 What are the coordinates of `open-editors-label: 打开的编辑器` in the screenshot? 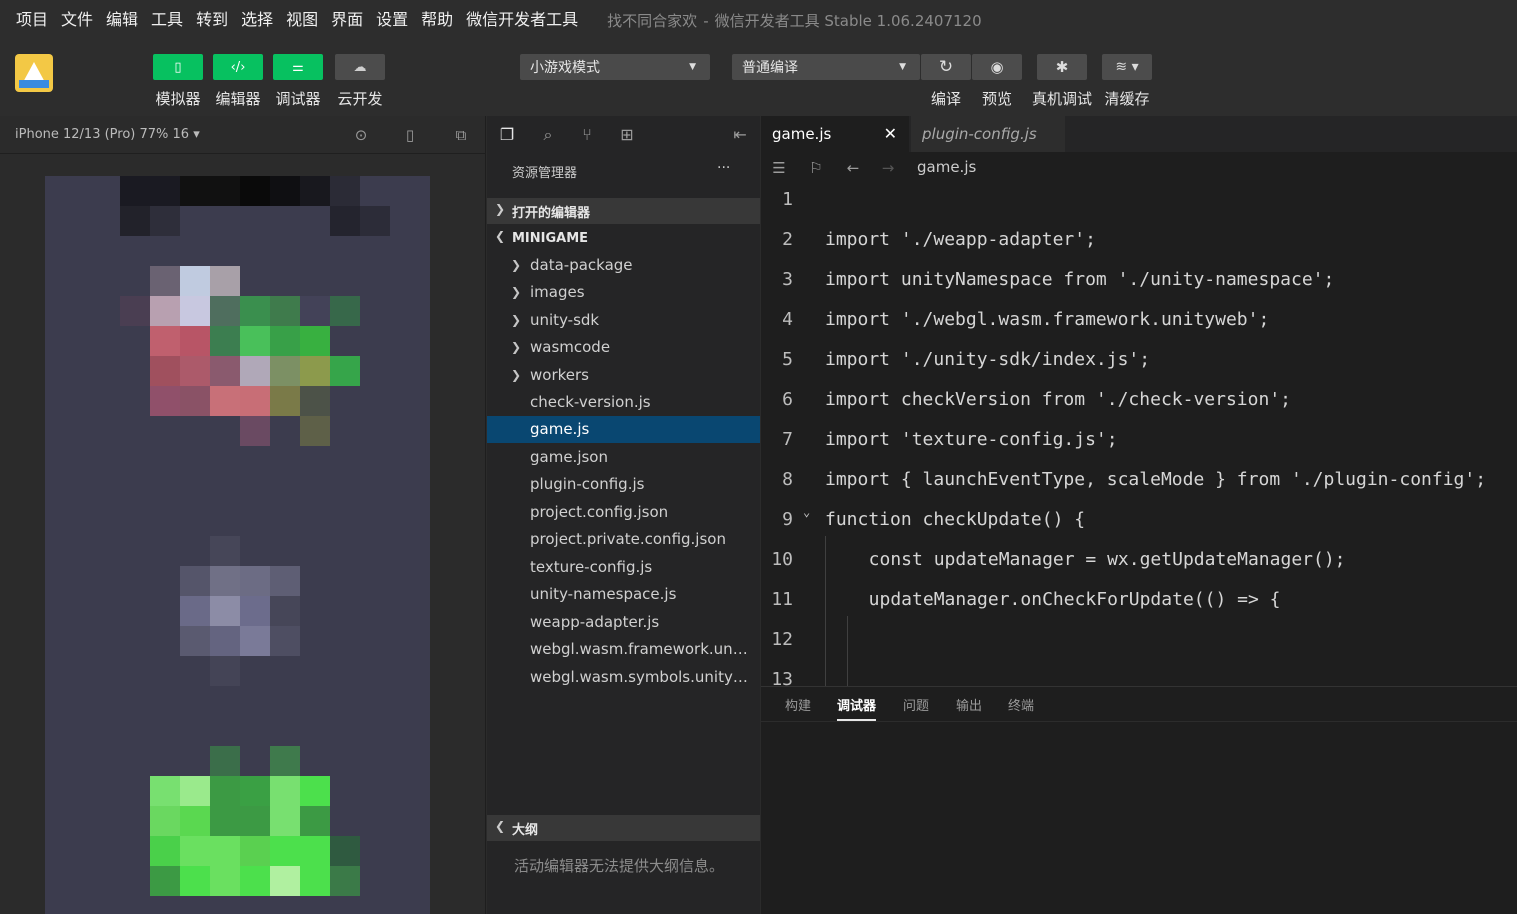 It's located at (551, 213).